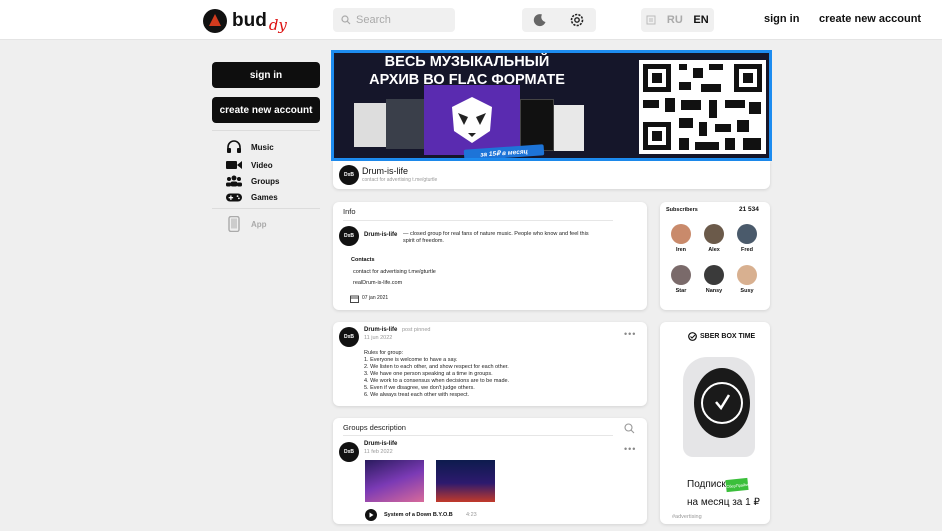 Image resolution: width=942 pixels, height=531 pixels. Describe the element at coordinates (373, 20) in the screenshot. I see `search-placeholder: Search` at that location.